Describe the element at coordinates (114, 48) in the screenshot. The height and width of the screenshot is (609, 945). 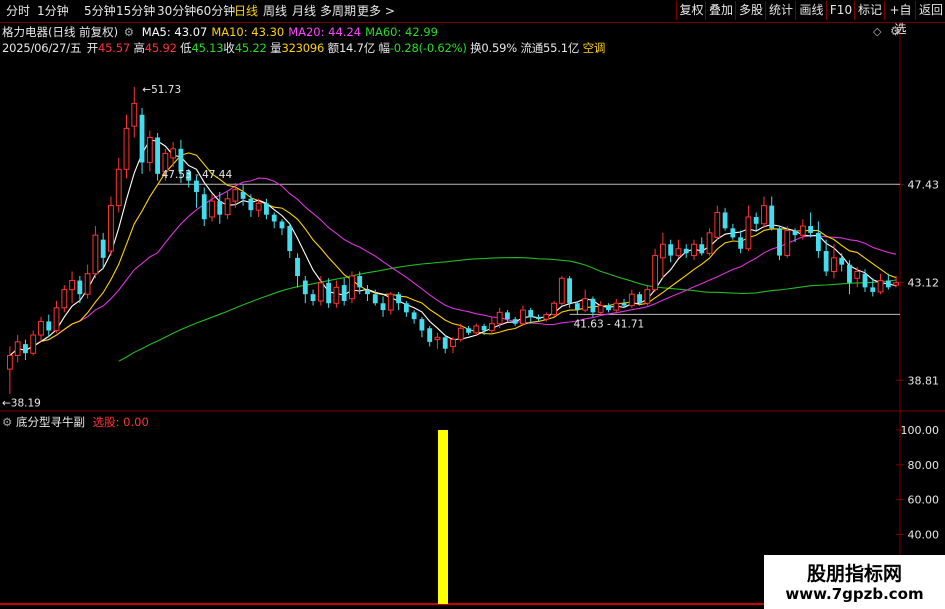
I see `open-value: 45.57` at that location.